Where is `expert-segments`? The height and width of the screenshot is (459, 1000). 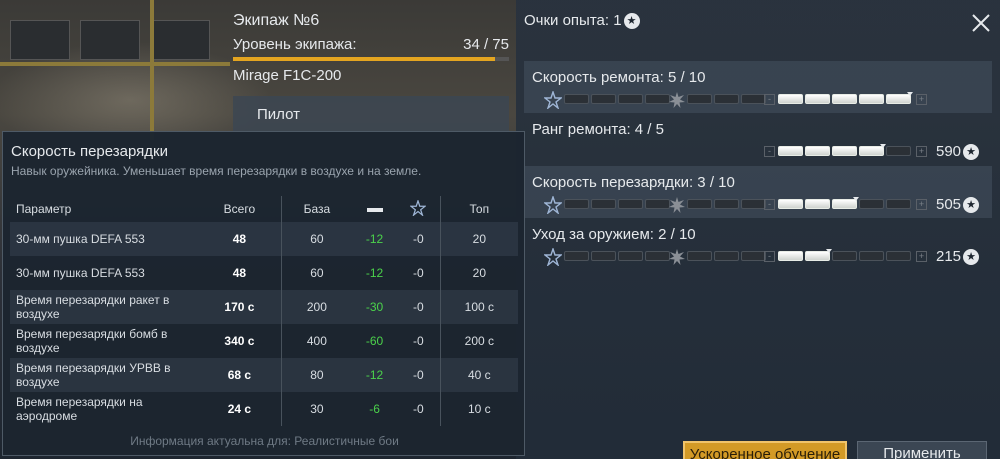 expert-segments is located at coordinates (617, 99).